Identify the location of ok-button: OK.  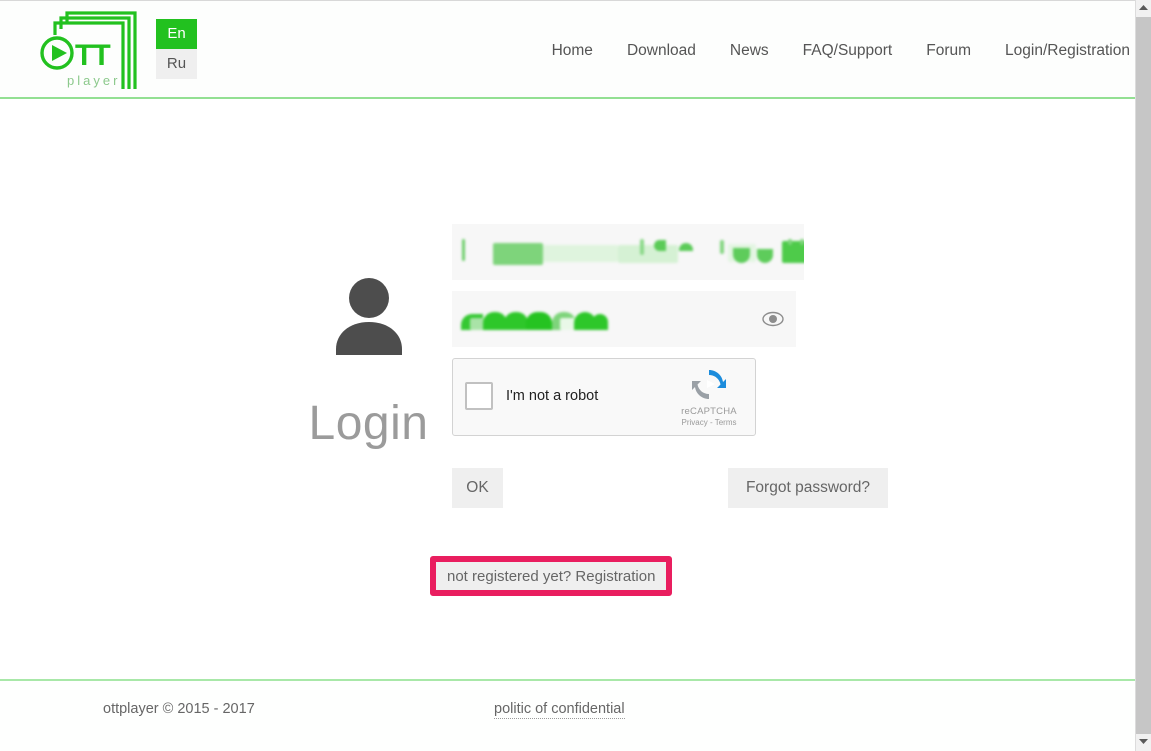
(477, 488).